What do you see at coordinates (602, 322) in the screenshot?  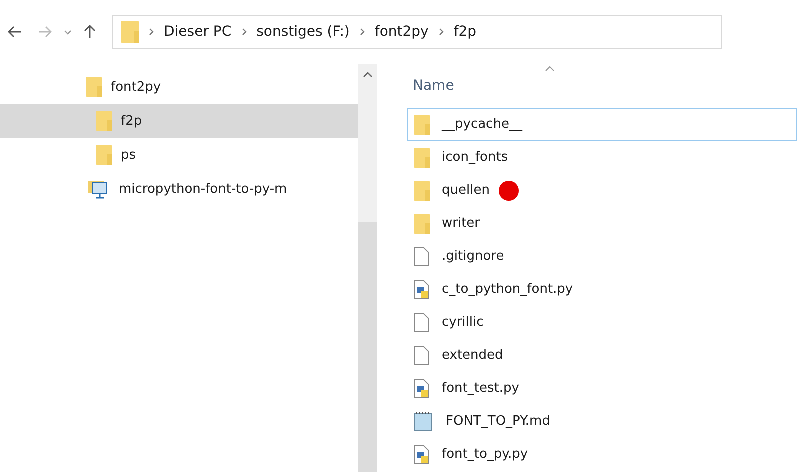 I see `file-row: cyrillic` at bounding box center [602, 322].